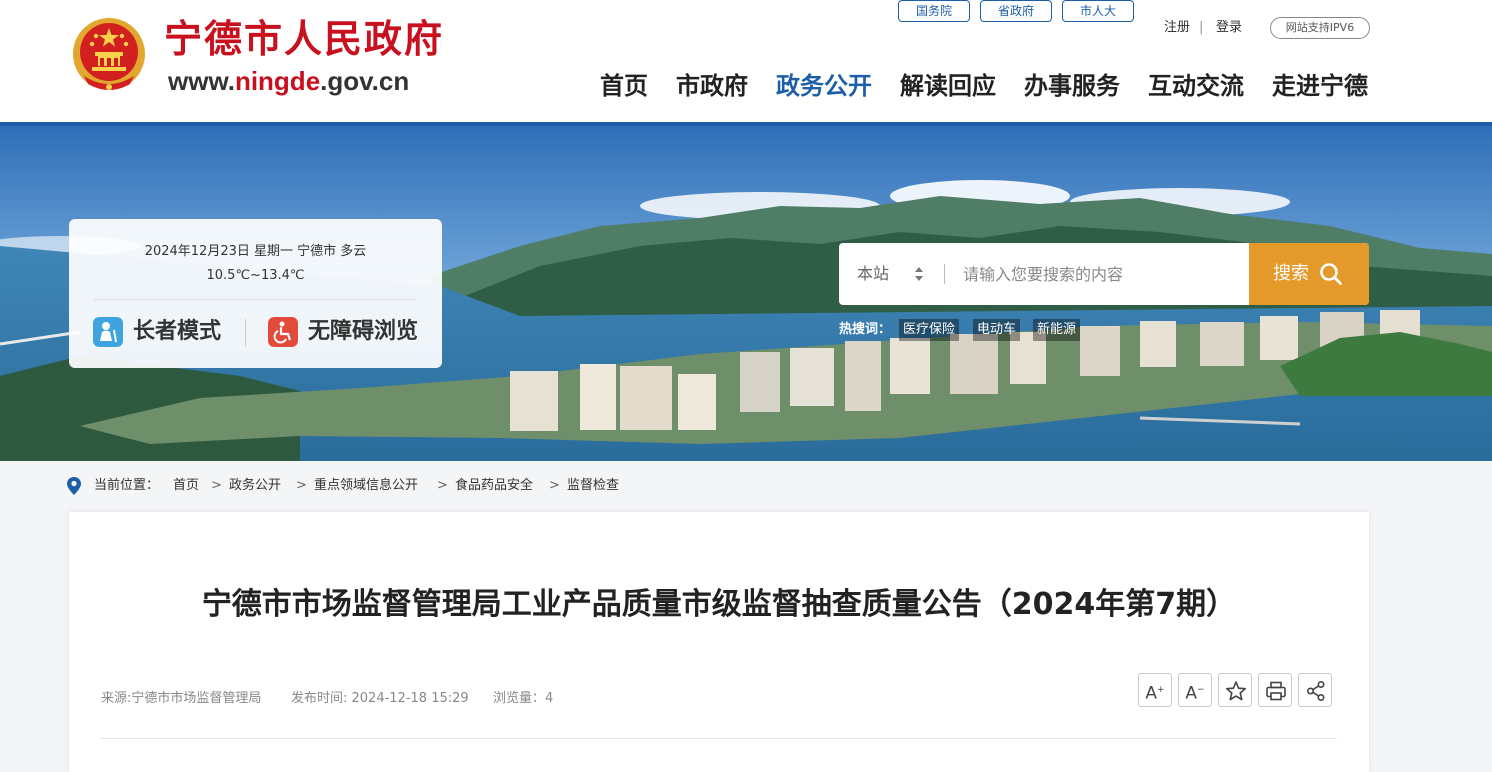 This screenshot has height=772, width=1492. I want to click on site-url-prefix: www., so click(201, 81).